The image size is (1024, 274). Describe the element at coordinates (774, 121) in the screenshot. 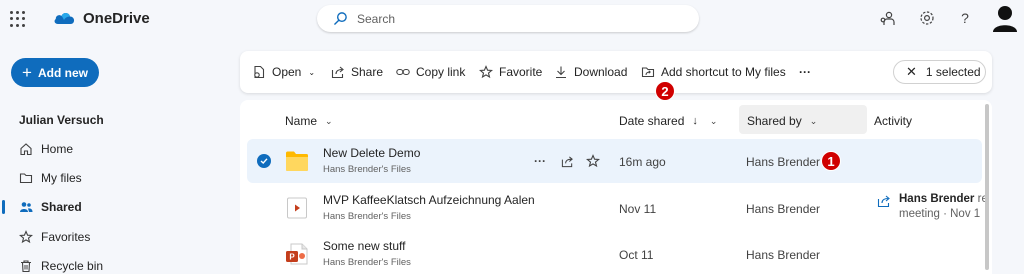

I see `column-header-label: Shared by` at that location.